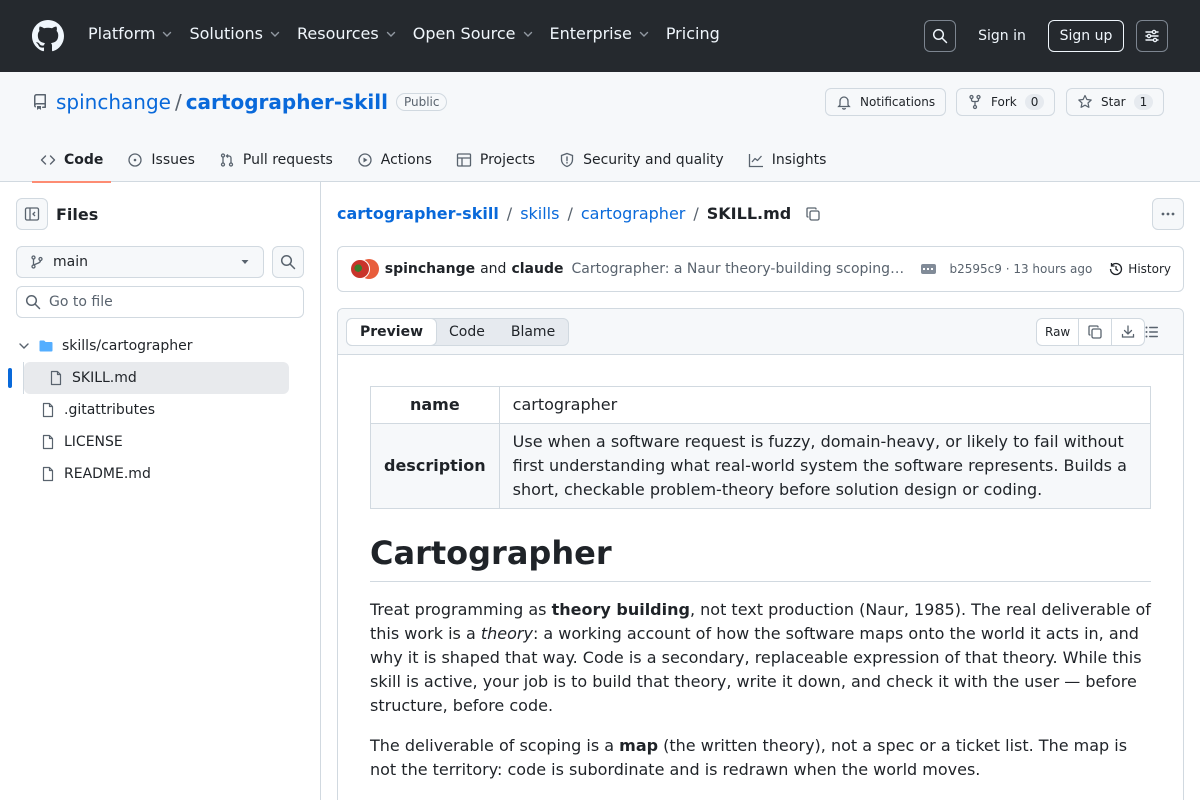  I want to click on go-to-file-placeholder: Go to file, so click(81, 302).